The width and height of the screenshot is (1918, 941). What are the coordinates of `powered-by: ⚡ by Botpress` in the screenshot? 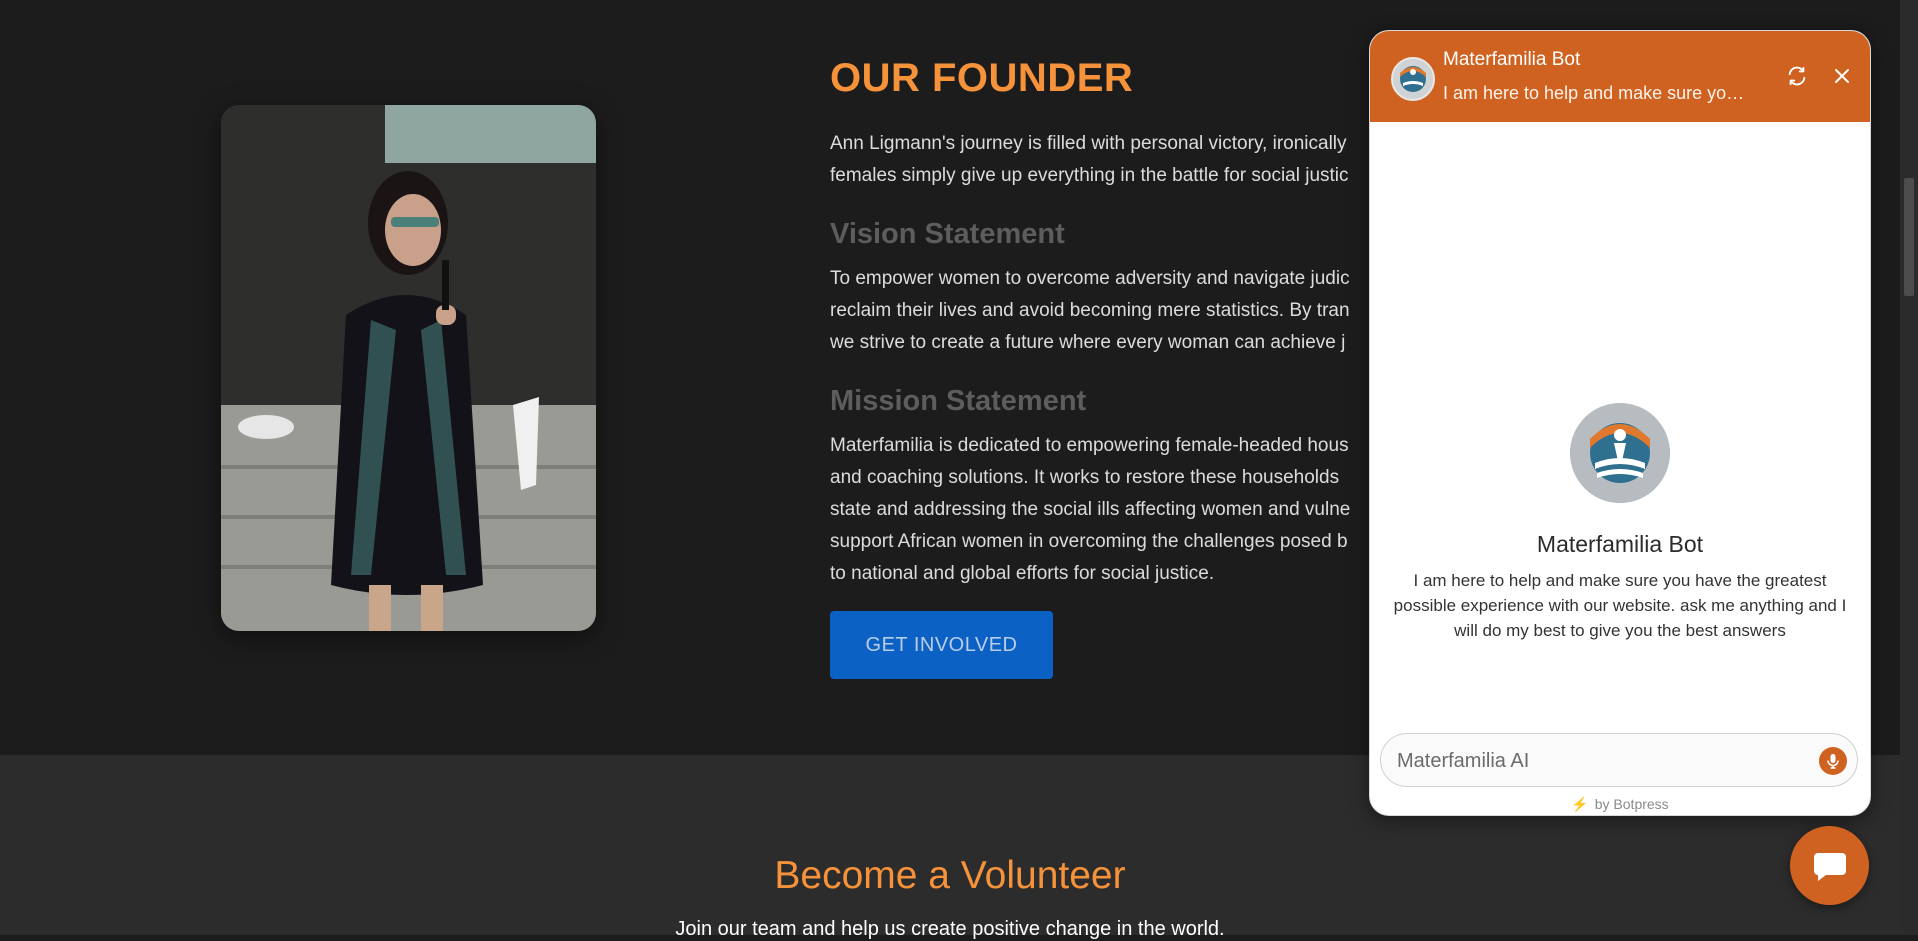 It's located at (1620, 804).